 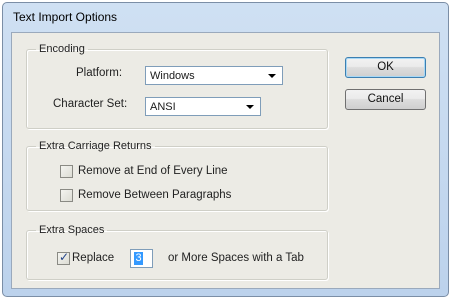 I want to click on remove-end-of-line-checkbox, so click(x=66, y=171).